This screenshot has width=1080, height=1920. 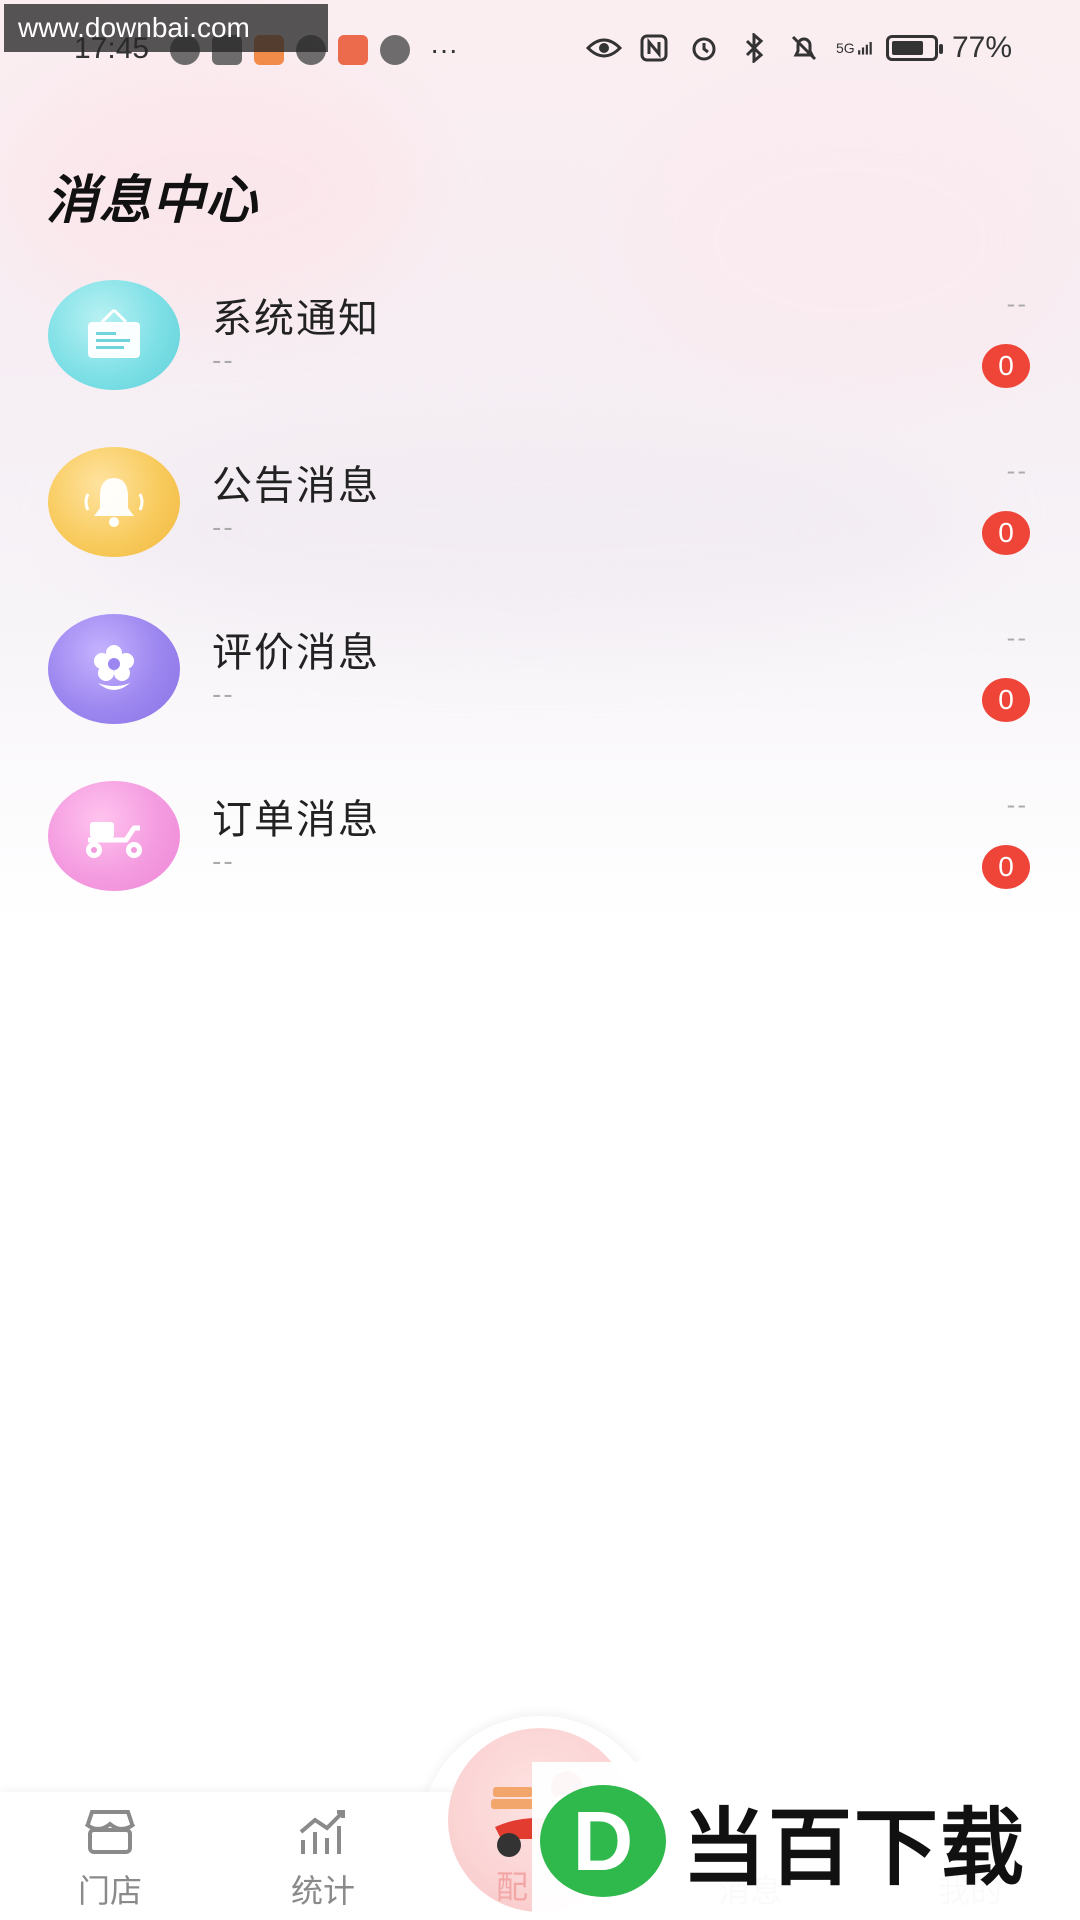 I want to click on bluetooth-icon, so click(x=754, y=48).